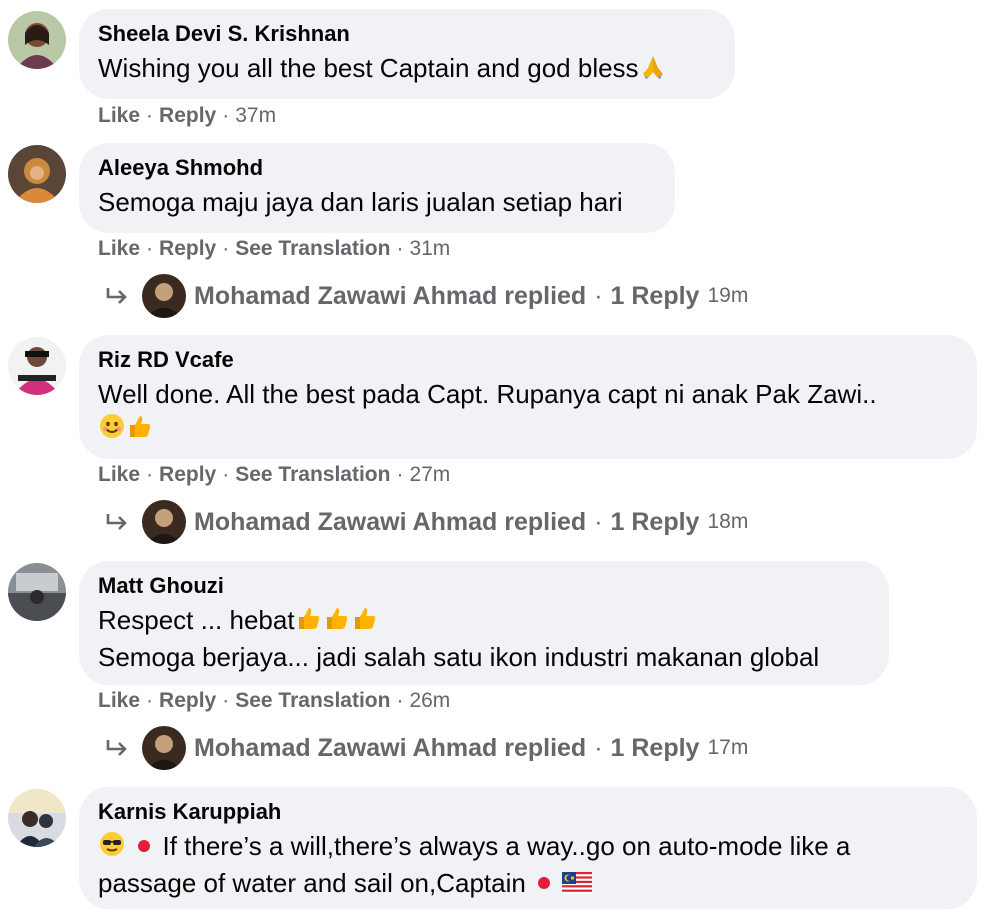 The width and height of the screenshot is (1000, 912). I want to click on comment-actions: Like · Reply · See Translation · 26m, so click(274, 701).